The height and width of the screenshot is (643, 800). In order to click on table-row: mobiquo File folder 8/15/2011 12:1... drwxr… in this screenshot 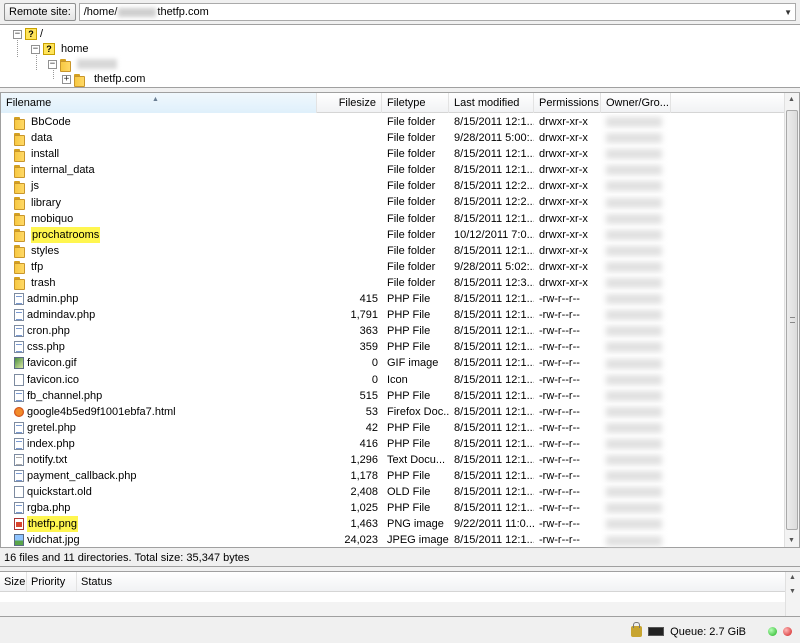, I will do `click(393, 219)`.